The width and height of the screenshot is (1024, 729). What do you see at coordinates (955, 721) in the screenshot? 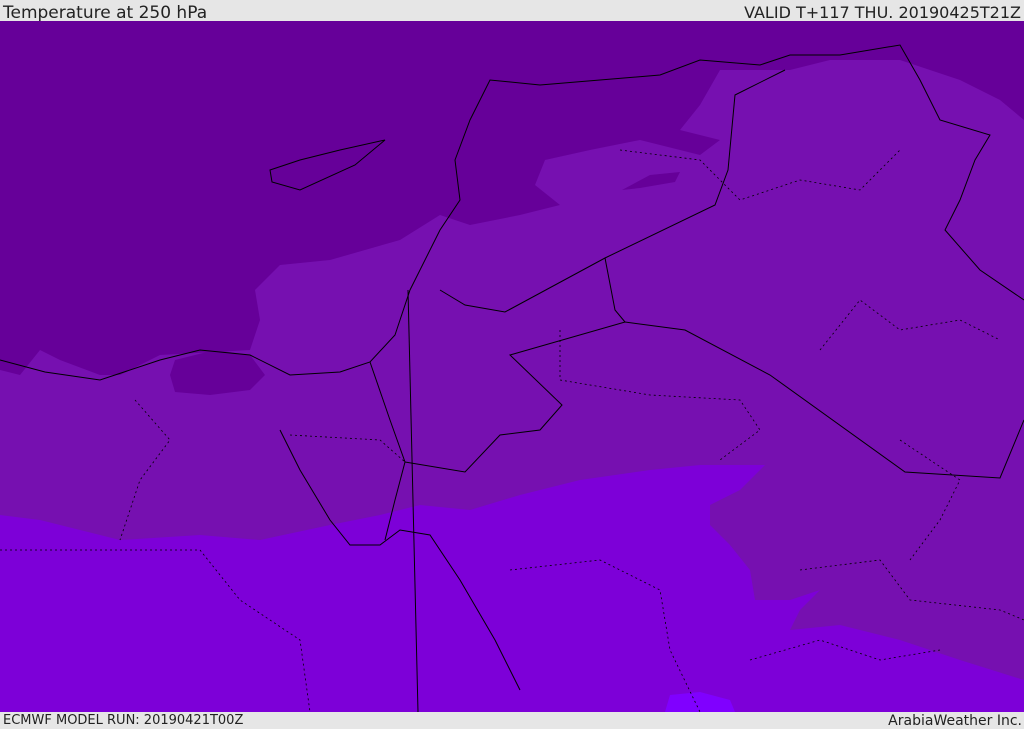
I see `brand-label: ArabiaWeather Inc.` at bounding box center [955, 721].